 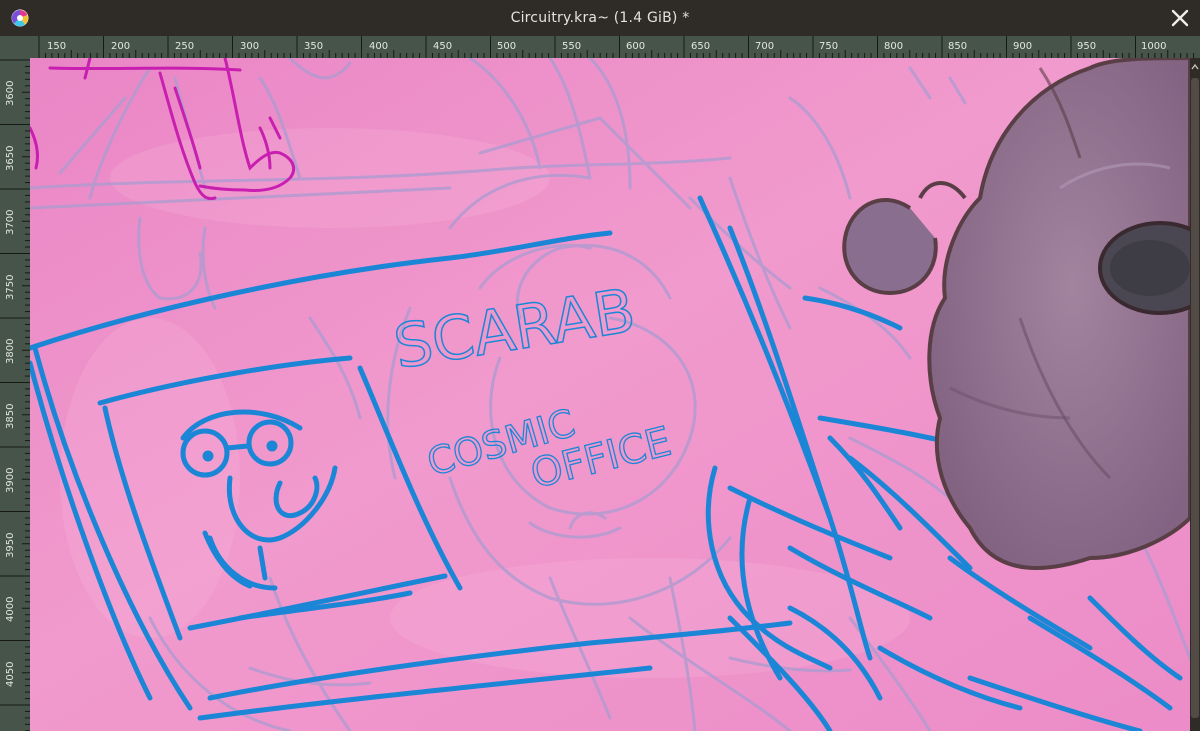 What do you see at coordinates (10, 158) in the screenshot?
I see `ruler-label: 3650` at bounding box center [10, 158].